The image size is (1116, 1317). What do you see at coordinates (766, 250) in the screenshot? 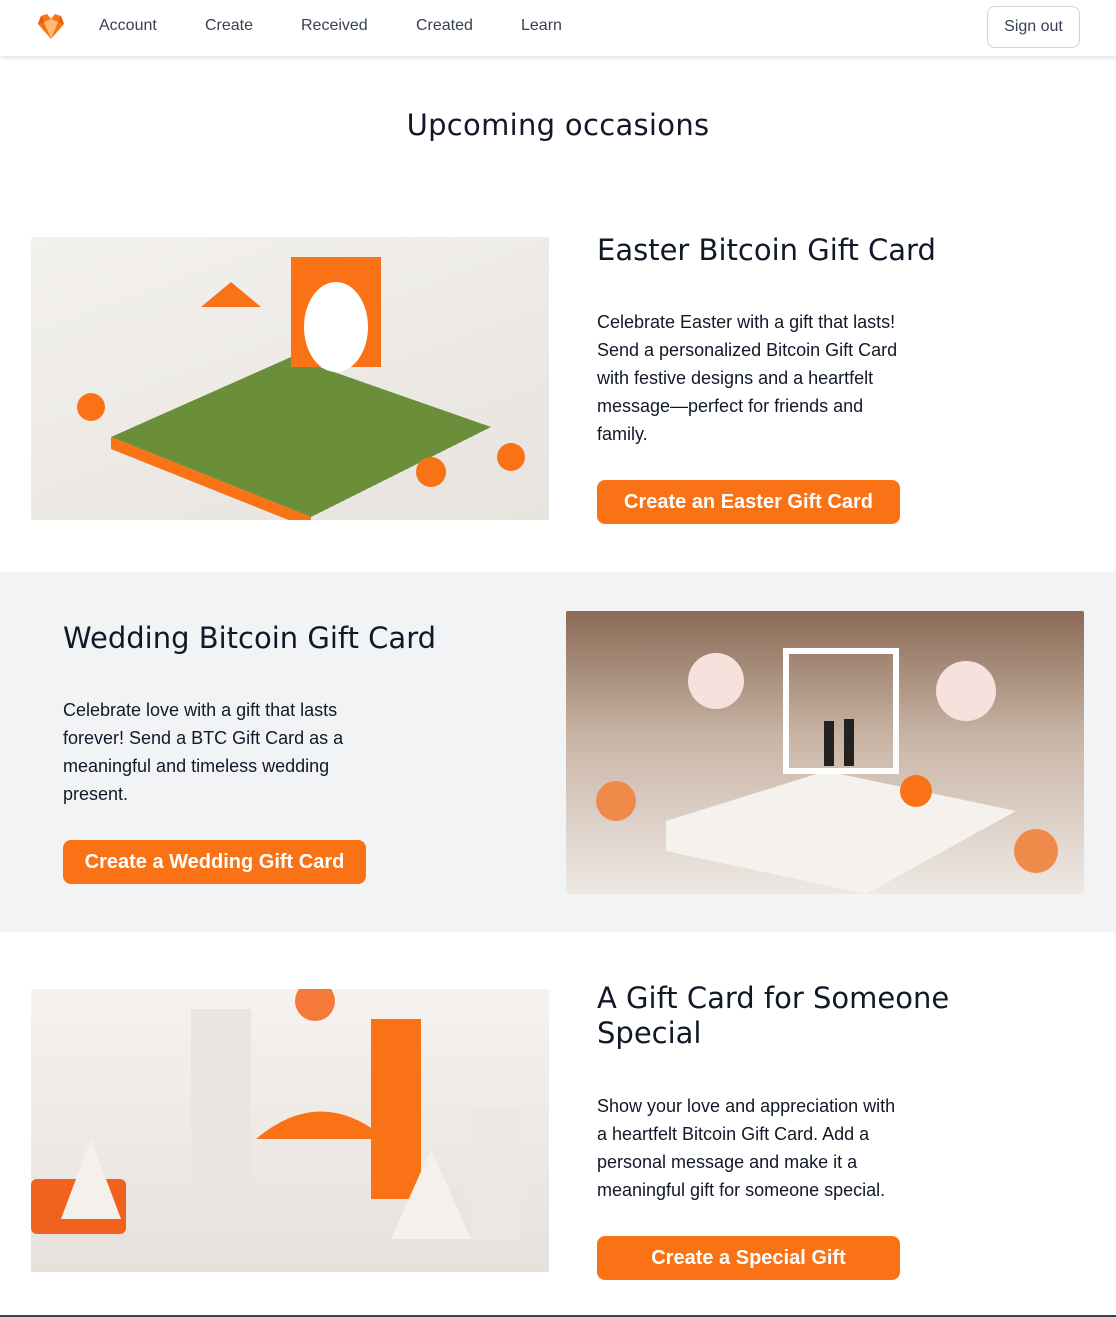
I see `card-title: Easter Bitcoin Gift Card` at bounding box center [766, 250].